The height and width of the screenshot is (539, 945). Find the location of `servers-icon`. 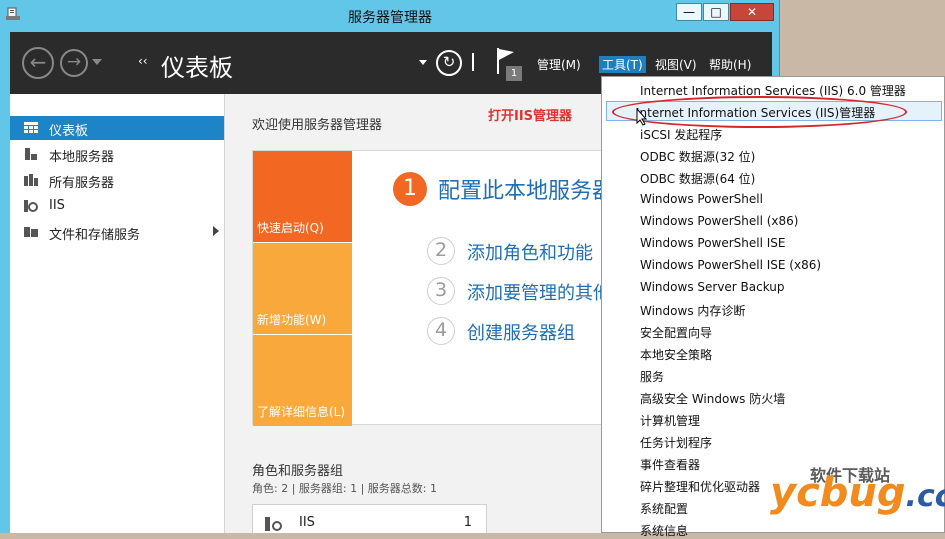

servers-icon is located at coordinates (31, 180).